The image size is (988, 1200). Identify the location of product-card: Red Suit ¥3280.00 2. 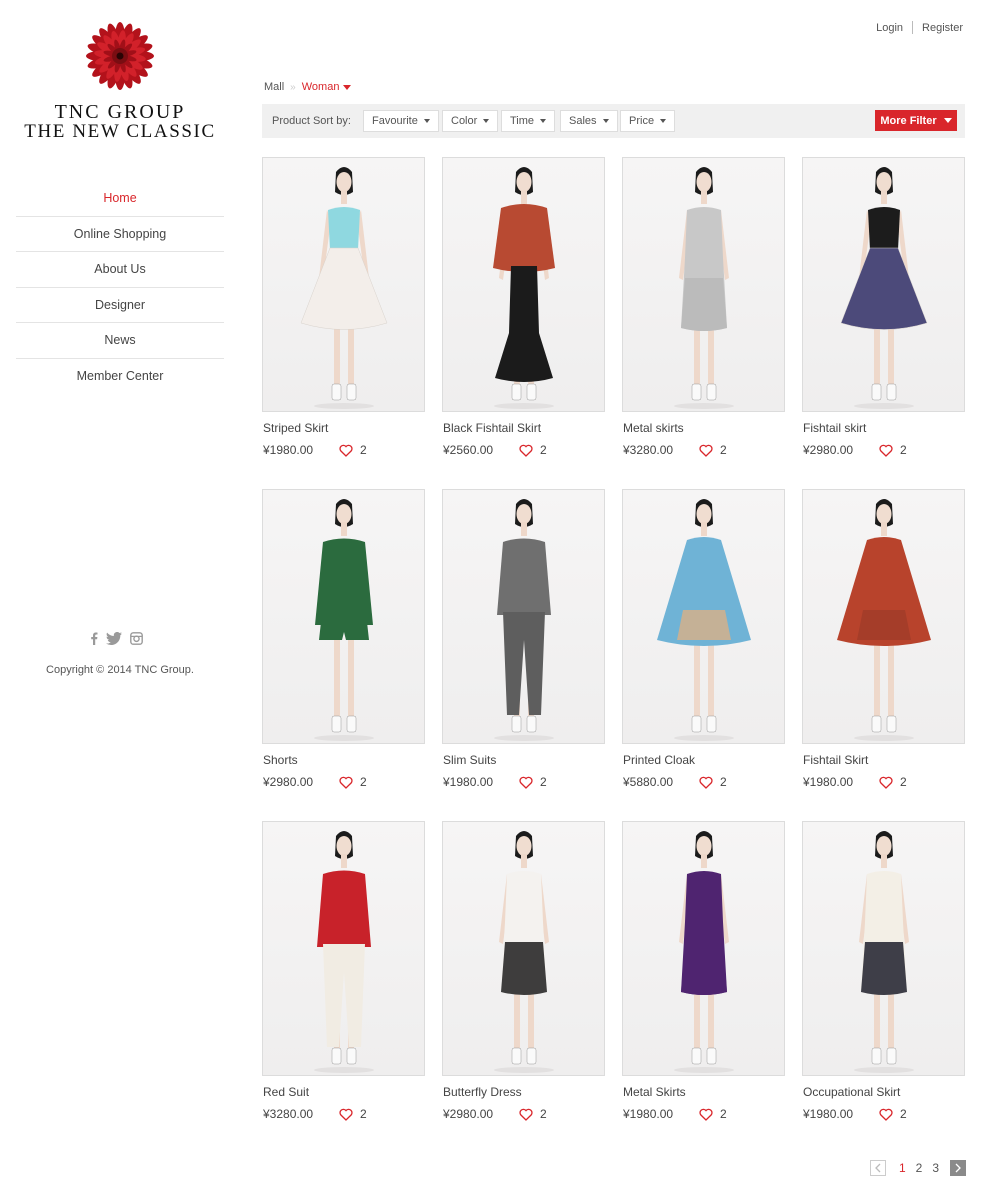
(343, 987).